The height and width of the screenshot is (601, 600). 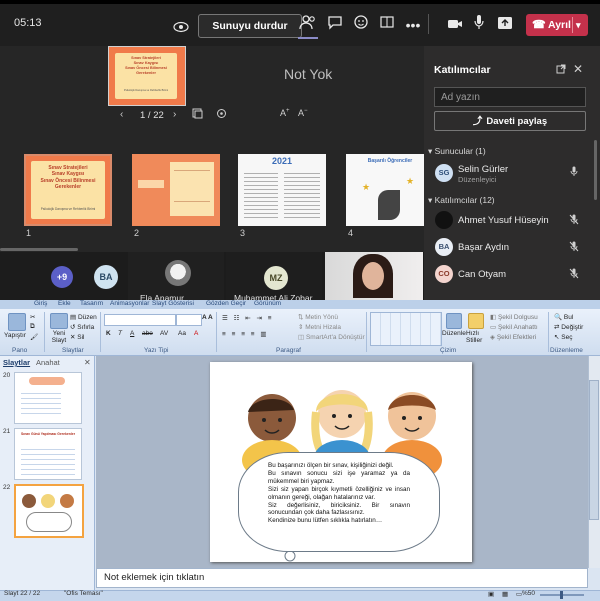 What do you see at coordinates (82, 327) in the screenshot?
I see `reset-button: ↺ Sıfırla` at bounding box center [82, 327].